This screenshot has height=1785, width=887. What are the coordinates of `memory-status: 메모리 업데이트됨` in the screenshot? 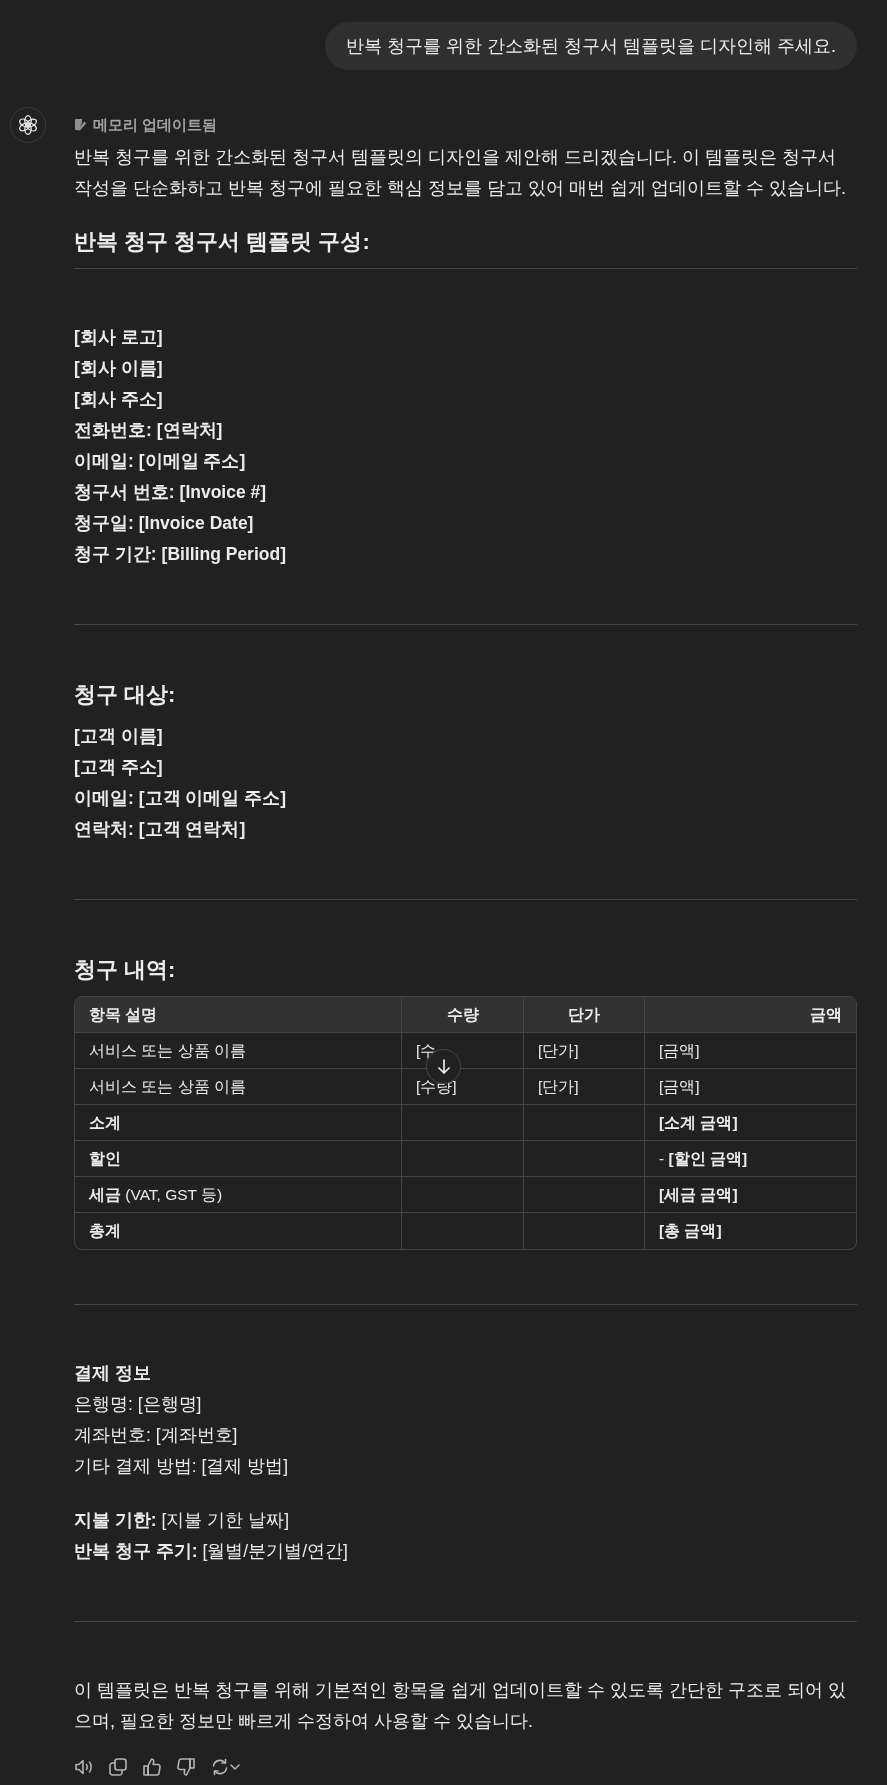 It's located at (155, 124).